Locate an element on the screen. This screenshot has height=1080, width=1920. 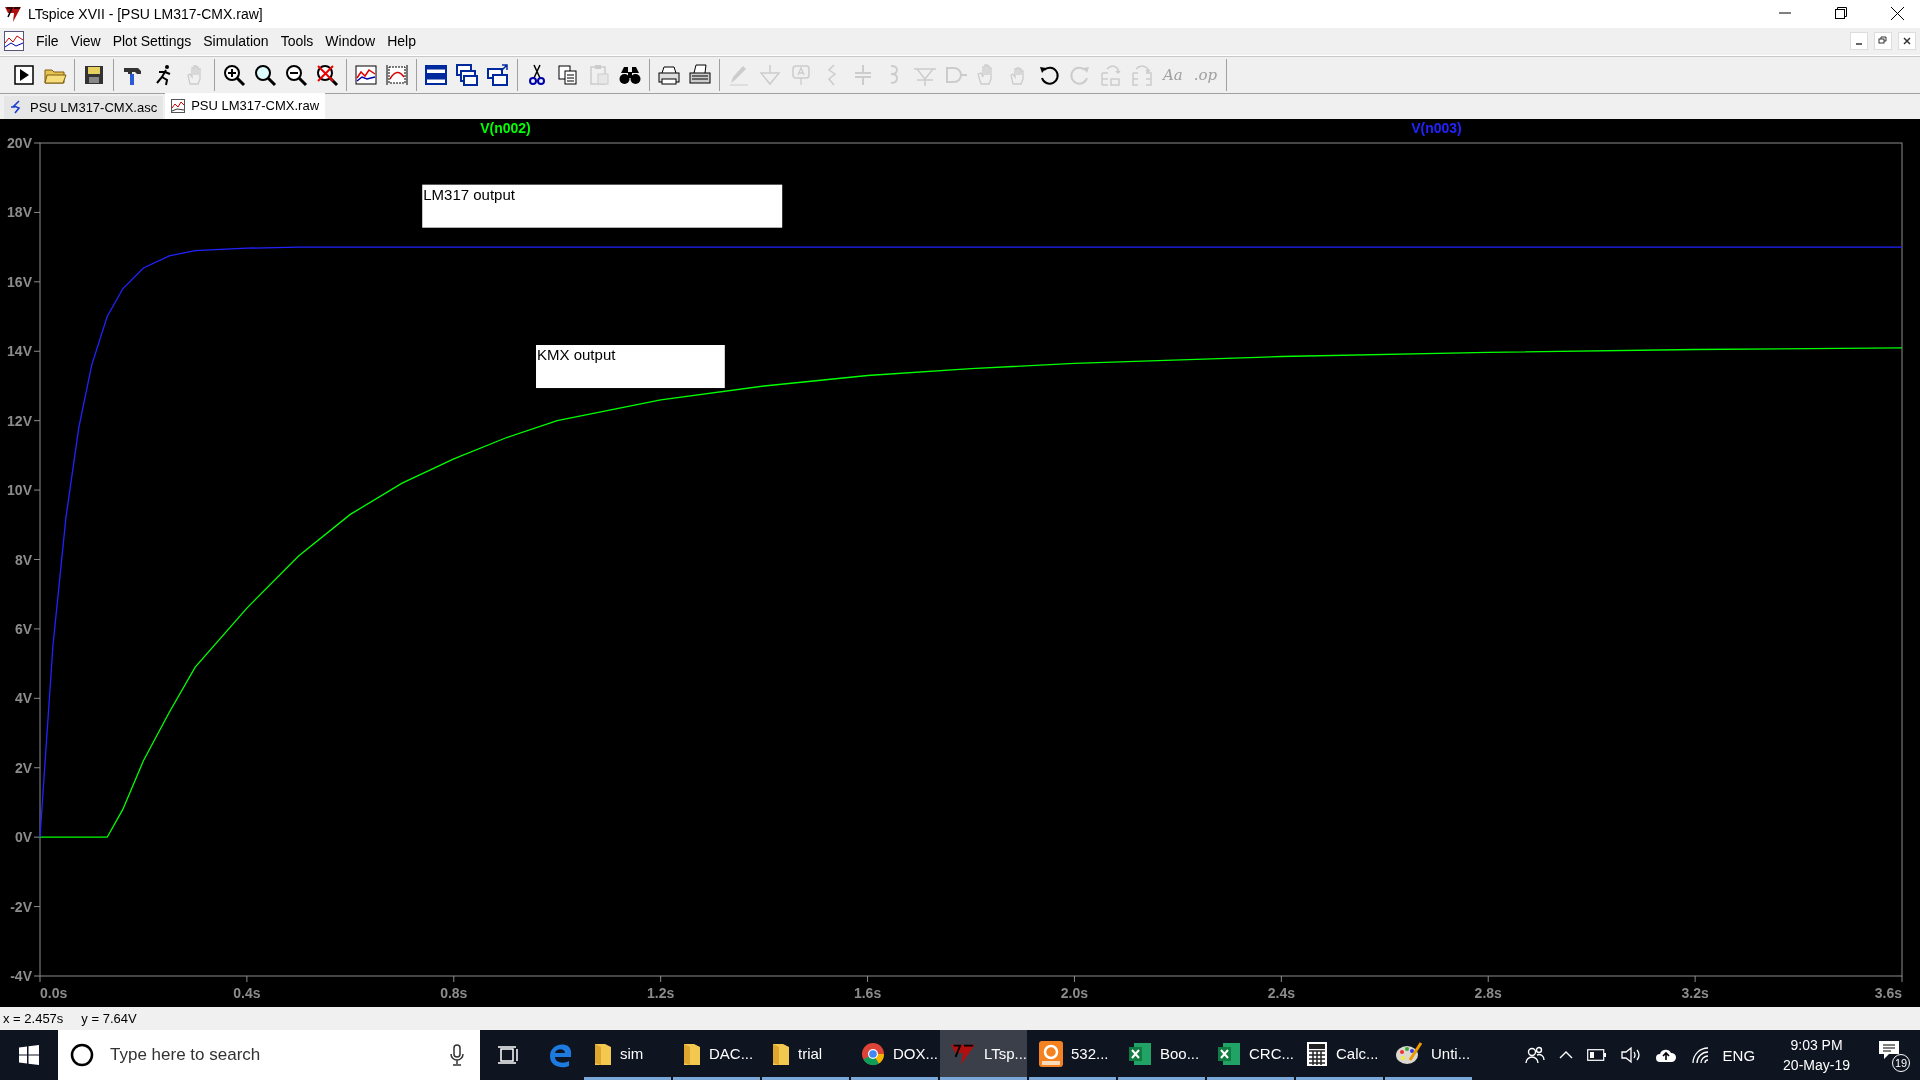
y-tick-label: 8V is located at coordinates (23, 559).